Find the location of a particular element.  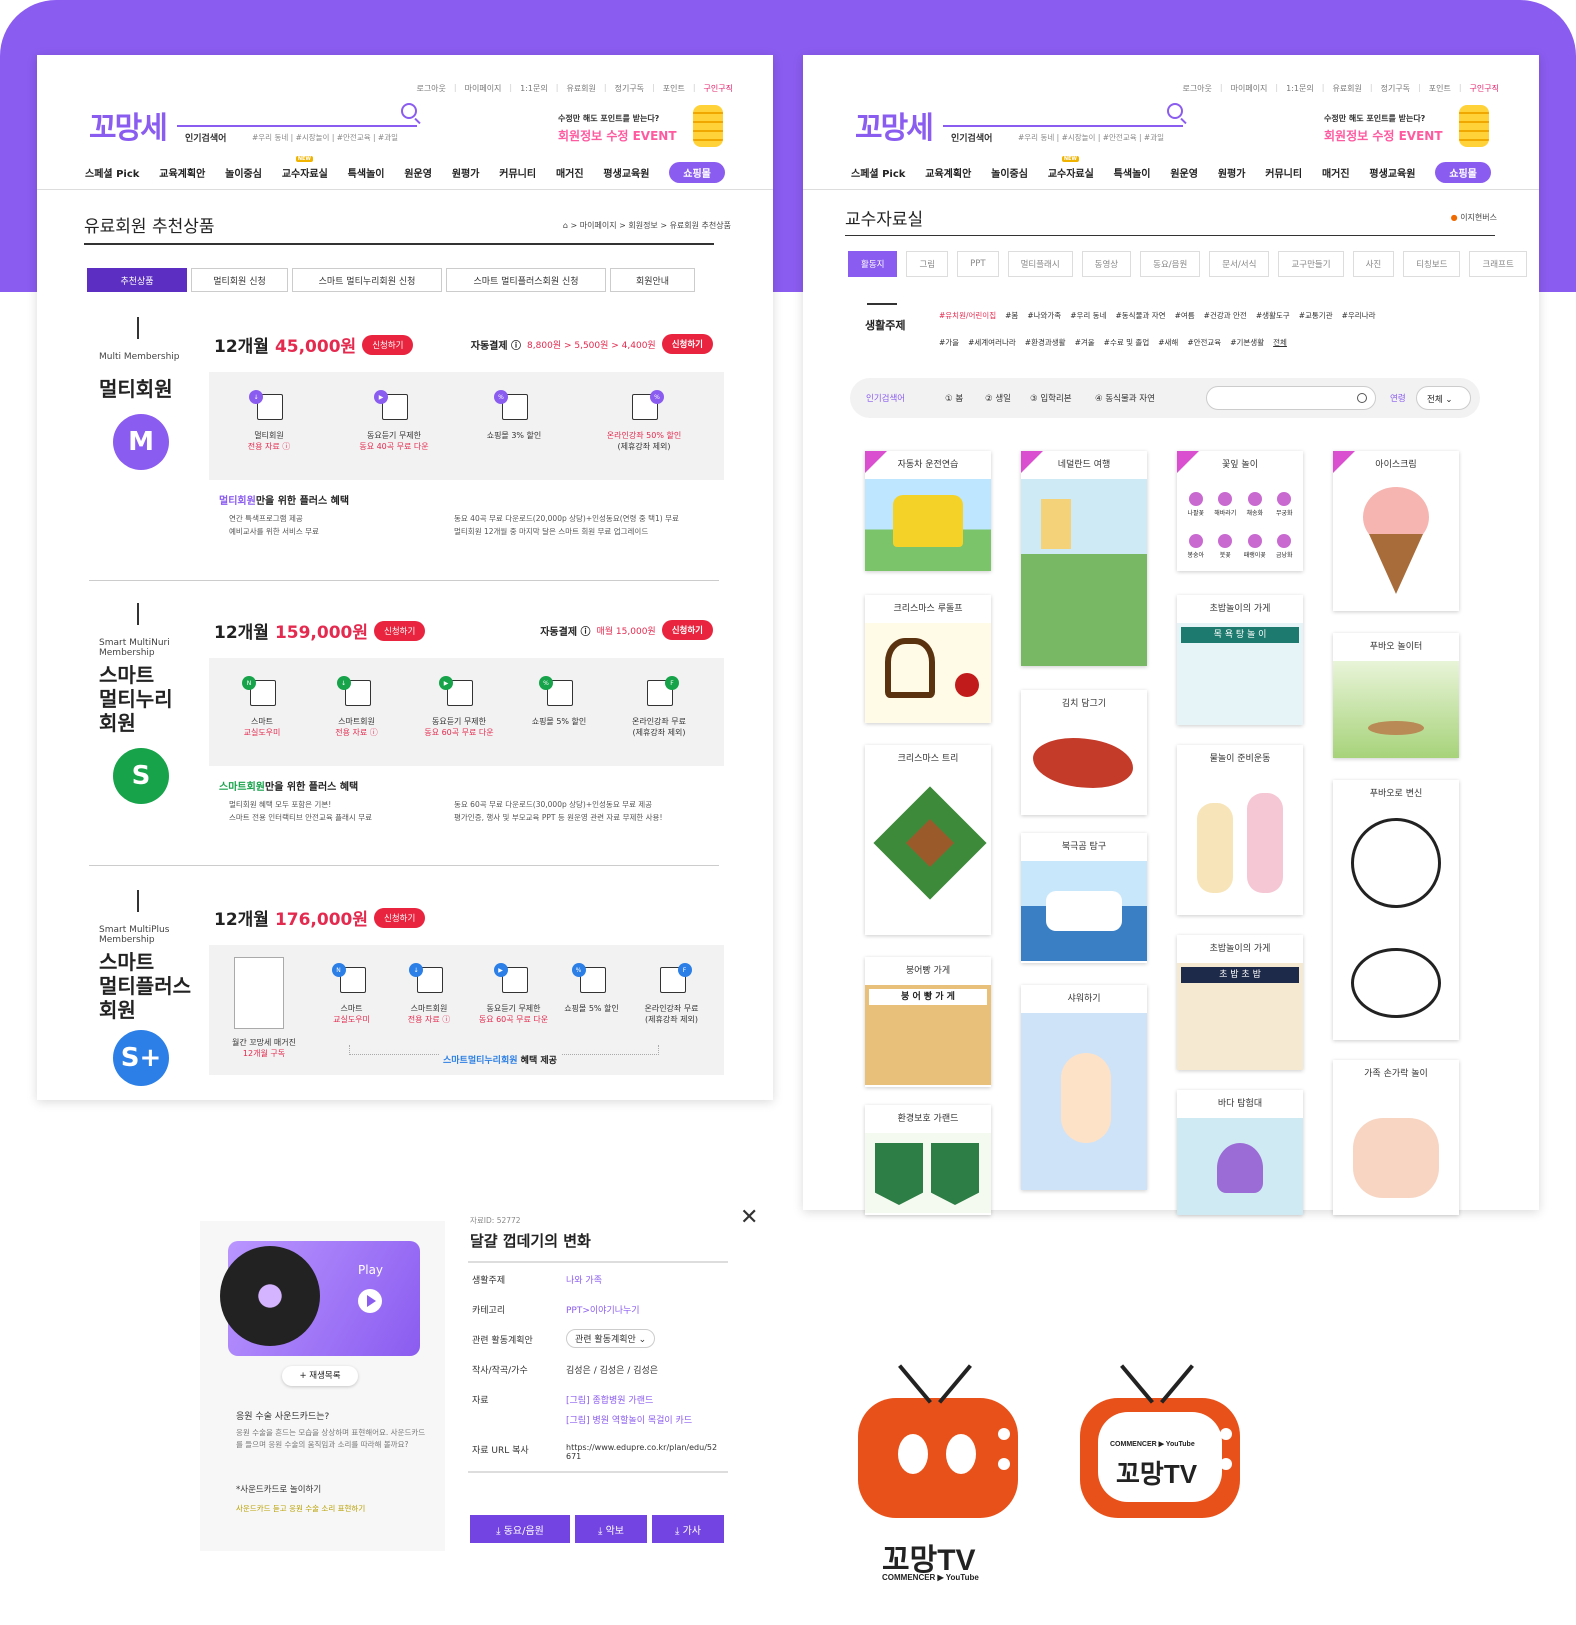

popular-keyword-tags: #우리 동네 | #시장놀이 | #안전교육 | #과일 is located at coordinates (325, 137).